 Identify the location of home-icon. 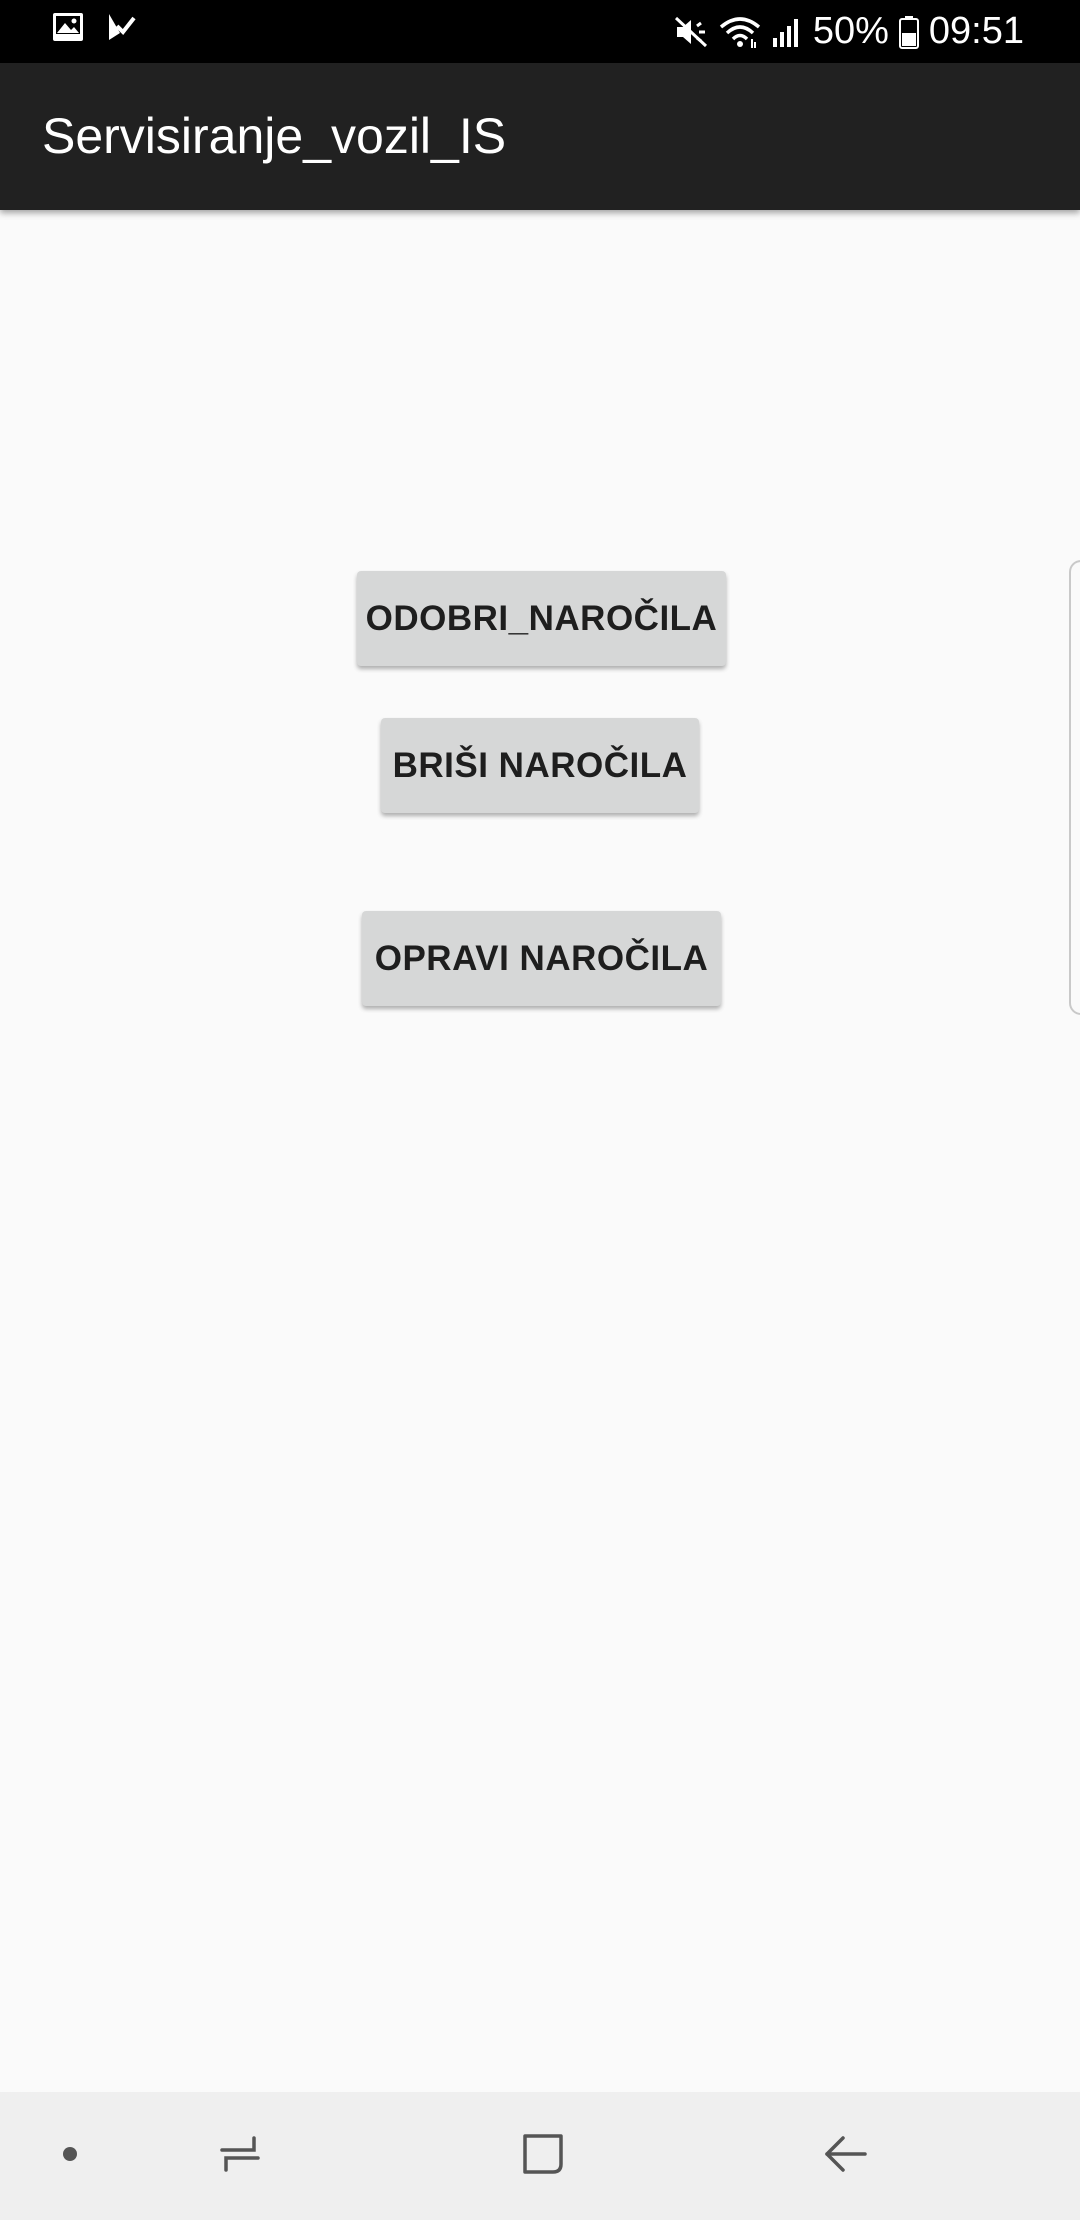
(543, 2156).